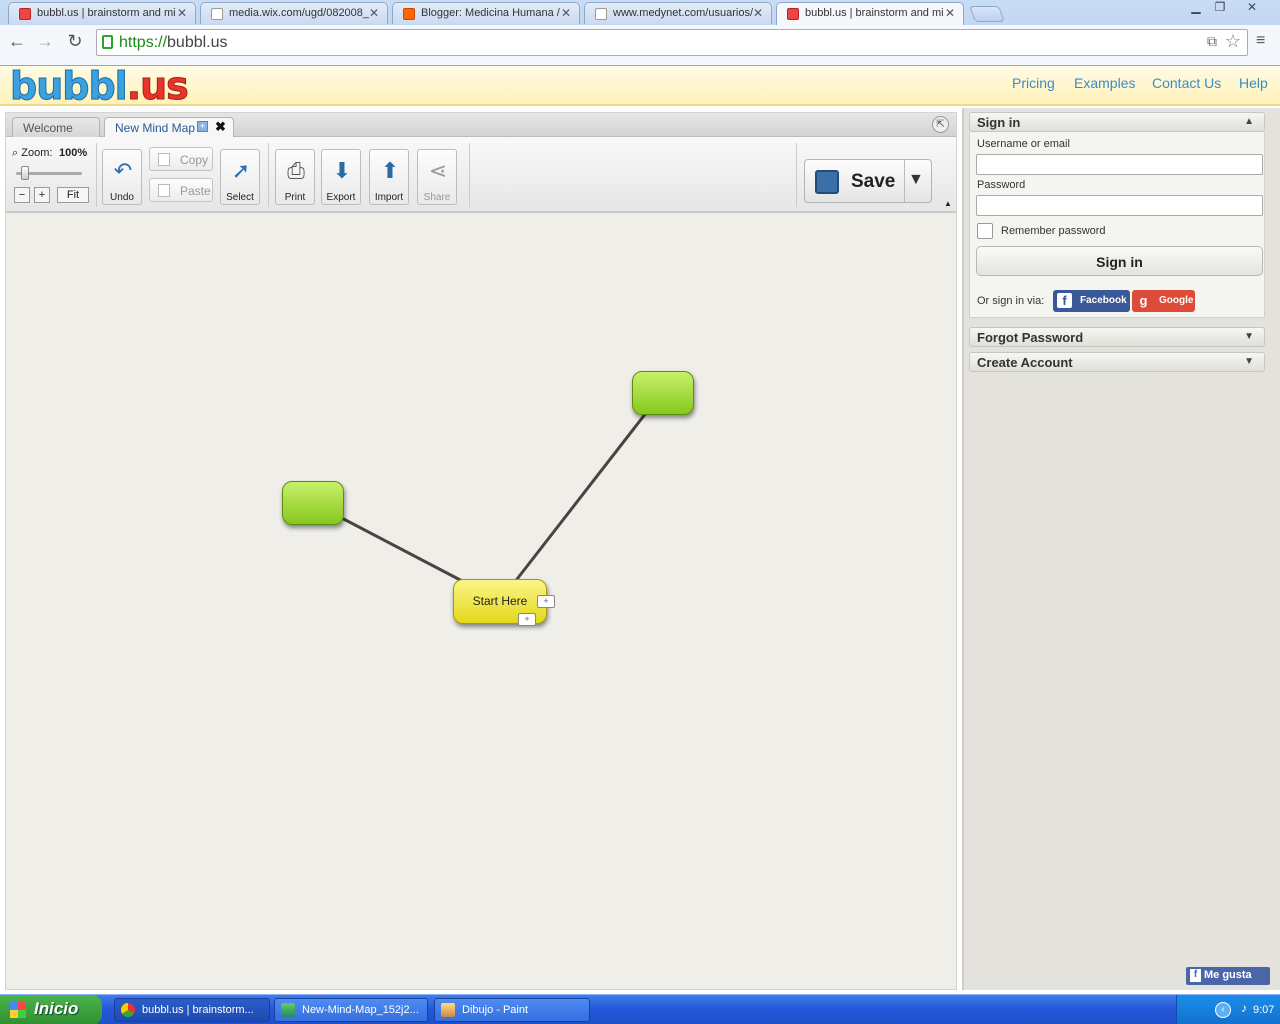  What do you see at coordinates (1186, 83) in the screenshot?
I see `nav-contact-link: Contact Us` at bounding box center [1186, 83].